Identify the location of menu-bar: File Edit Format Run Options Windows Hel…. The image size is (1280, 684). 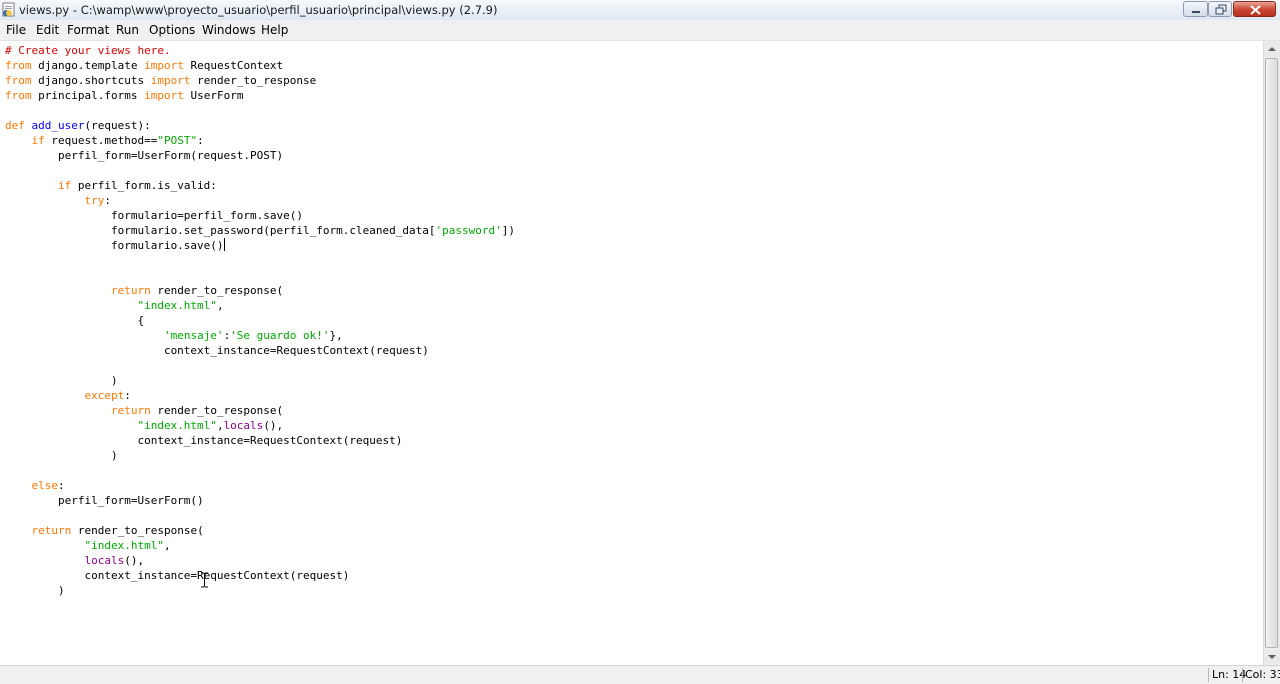
(640, 30).